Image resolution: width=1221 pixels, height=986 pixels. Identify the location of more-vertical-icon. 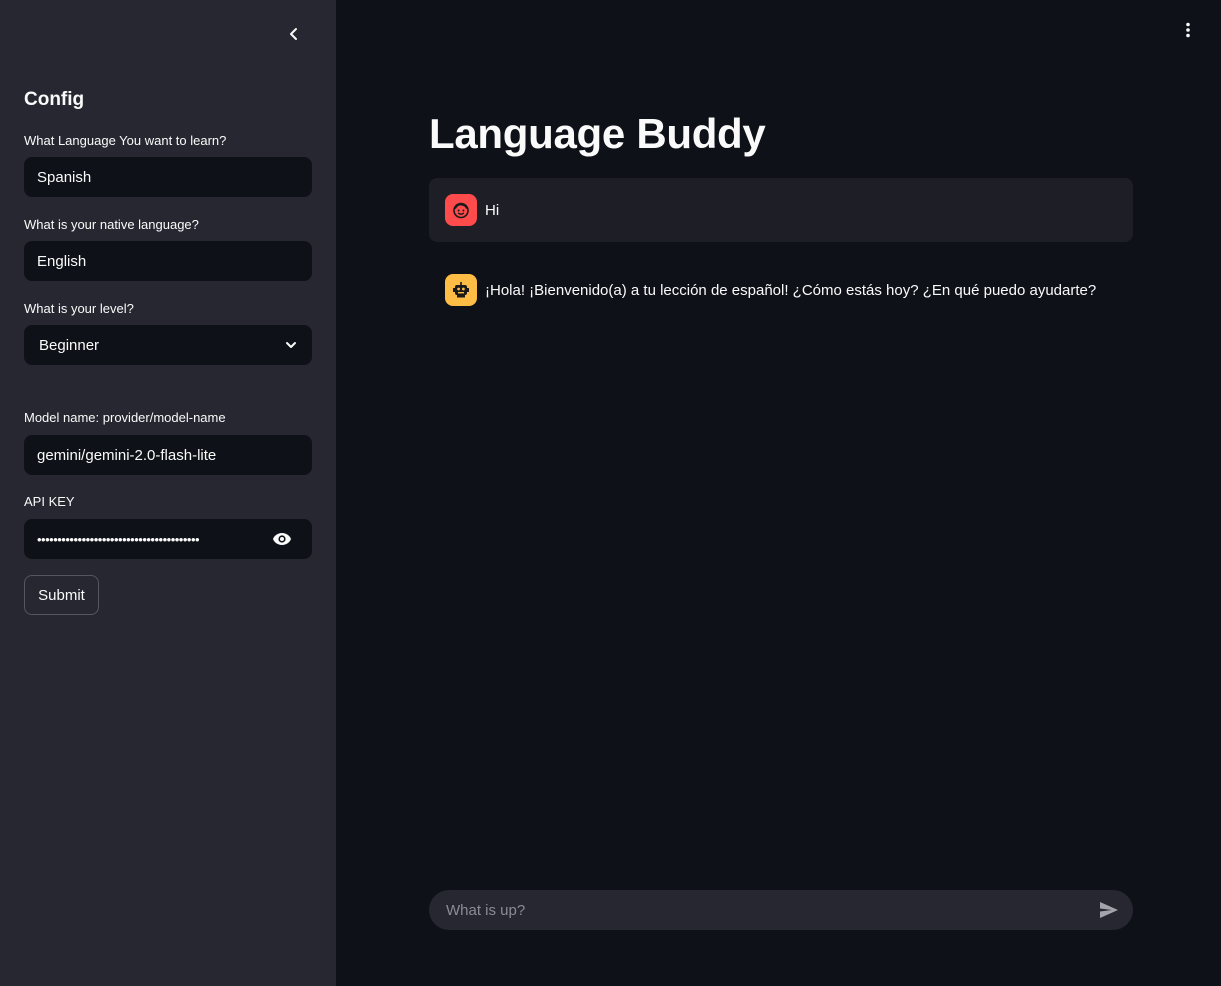
(1188, 30).